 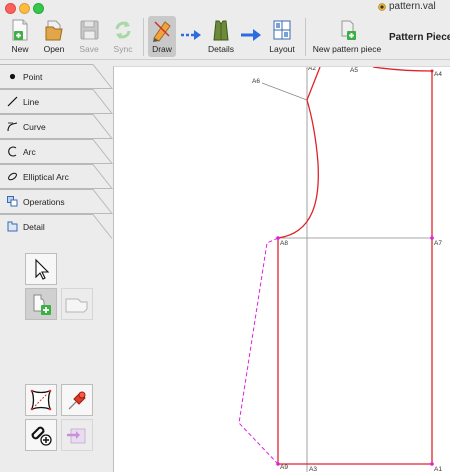 I want to click on window-title: pattern.val, so click(x=412, y=6).